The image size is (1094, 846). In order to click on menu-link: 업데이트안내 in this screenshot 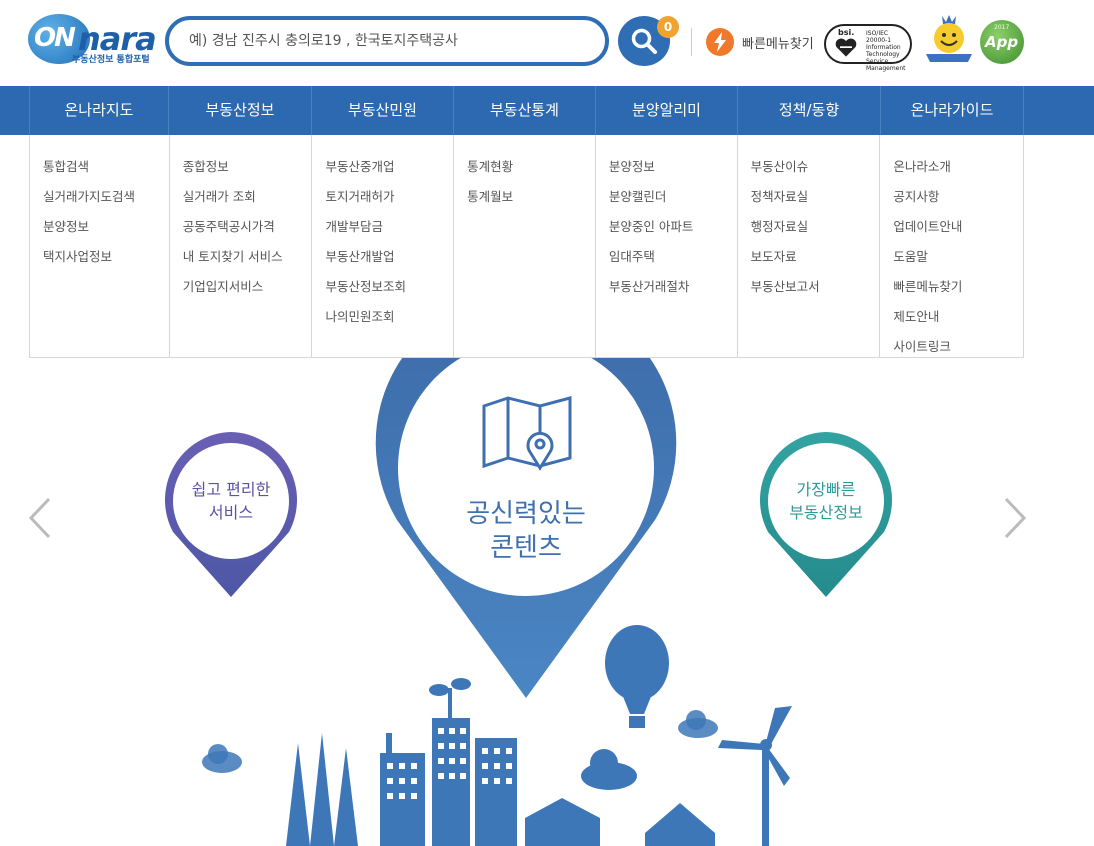, I will do `click(951, 227)`.